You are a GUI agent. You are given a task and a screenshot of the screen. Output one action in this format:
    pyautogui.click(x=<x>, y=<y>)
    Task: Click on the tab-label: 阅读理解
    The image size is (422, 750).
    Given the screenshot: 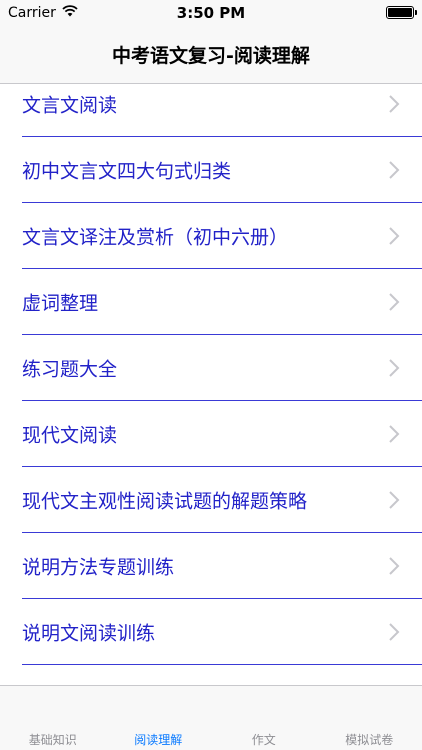 What is the action you would take?
    pyautogui.click(x=158, y=740)
    